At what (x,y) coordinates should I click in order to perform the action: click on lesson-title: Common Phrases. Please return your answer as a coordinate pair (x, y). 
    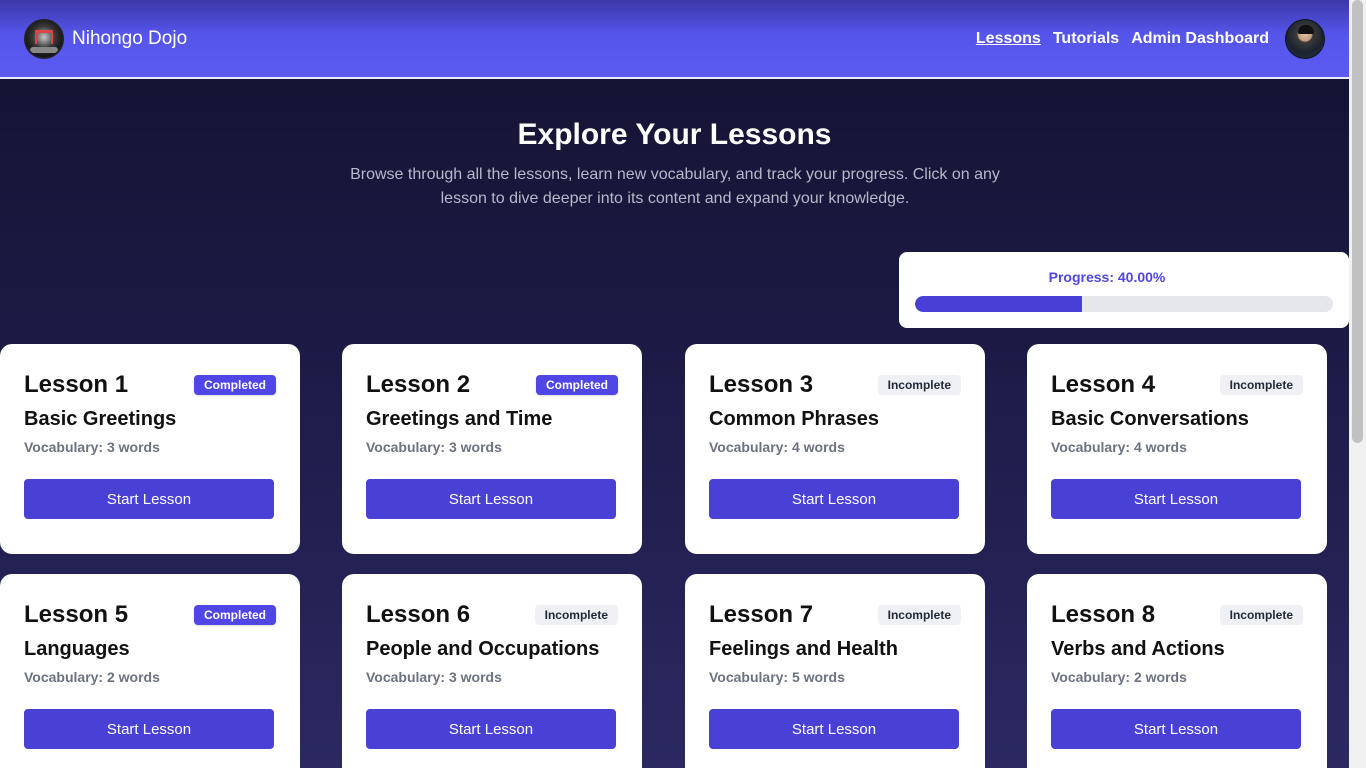
    Looking at the image, I should click on (794, 419).